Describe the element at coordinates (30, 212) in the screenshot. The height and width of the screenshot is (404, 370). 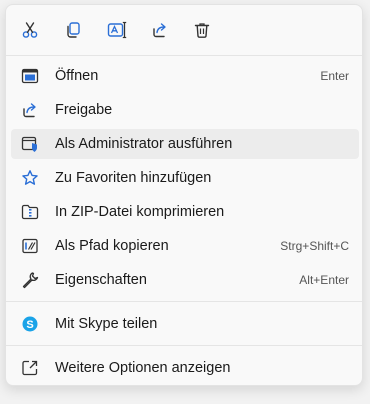
I see `zip-folder-icon` at that location.